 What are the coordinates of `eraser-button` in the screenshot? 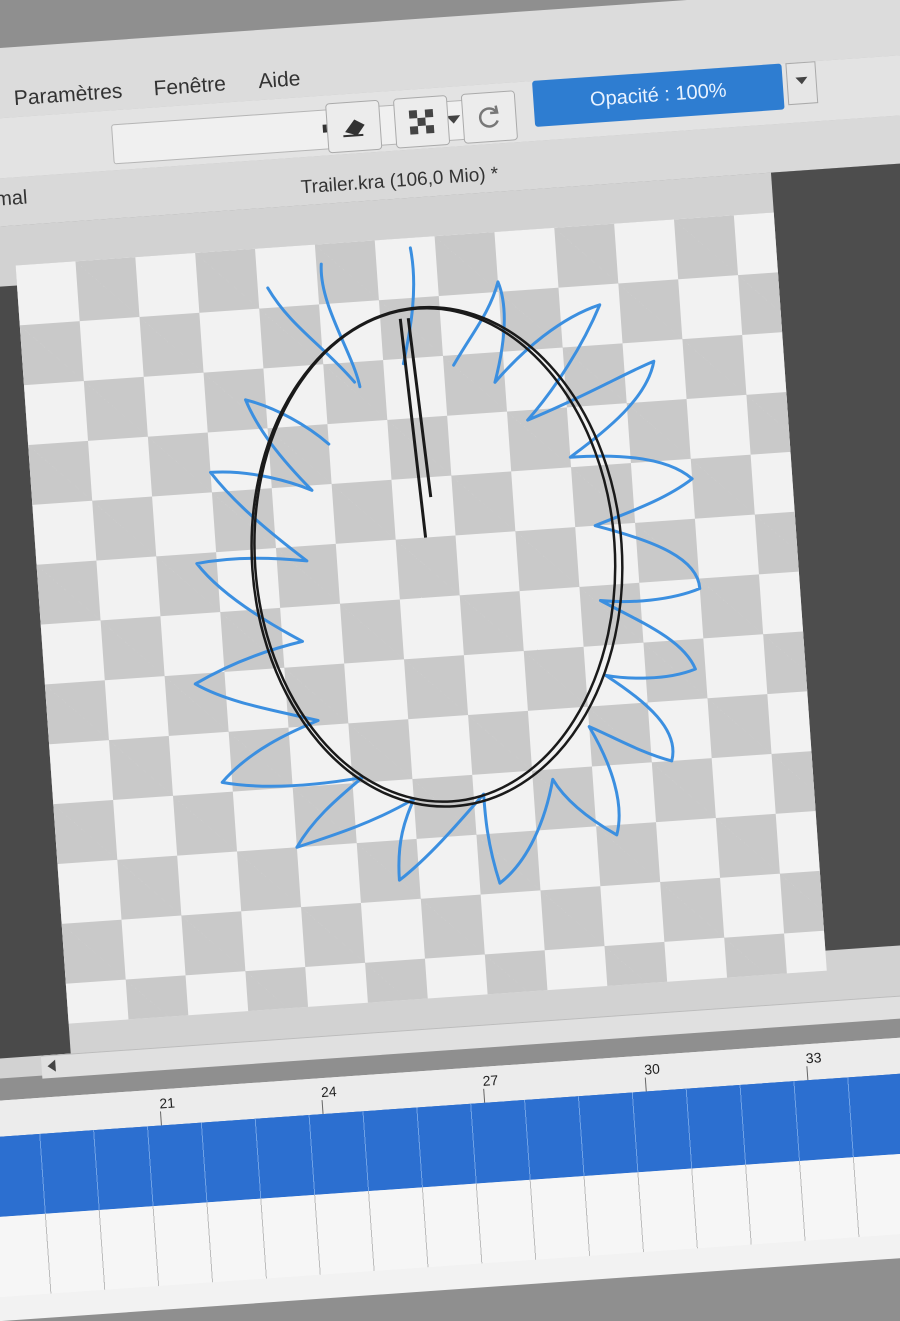 It's located at (354, 126).